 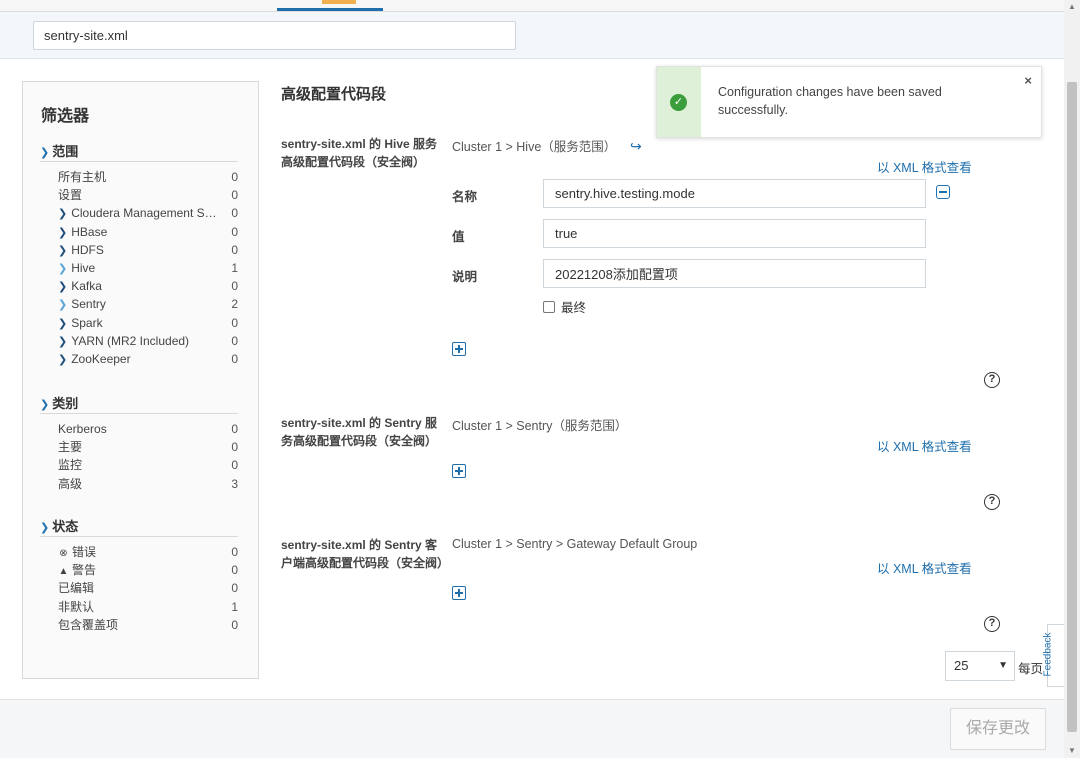 I want to click on undo-icon: ↩, so click(x=636, y=146).